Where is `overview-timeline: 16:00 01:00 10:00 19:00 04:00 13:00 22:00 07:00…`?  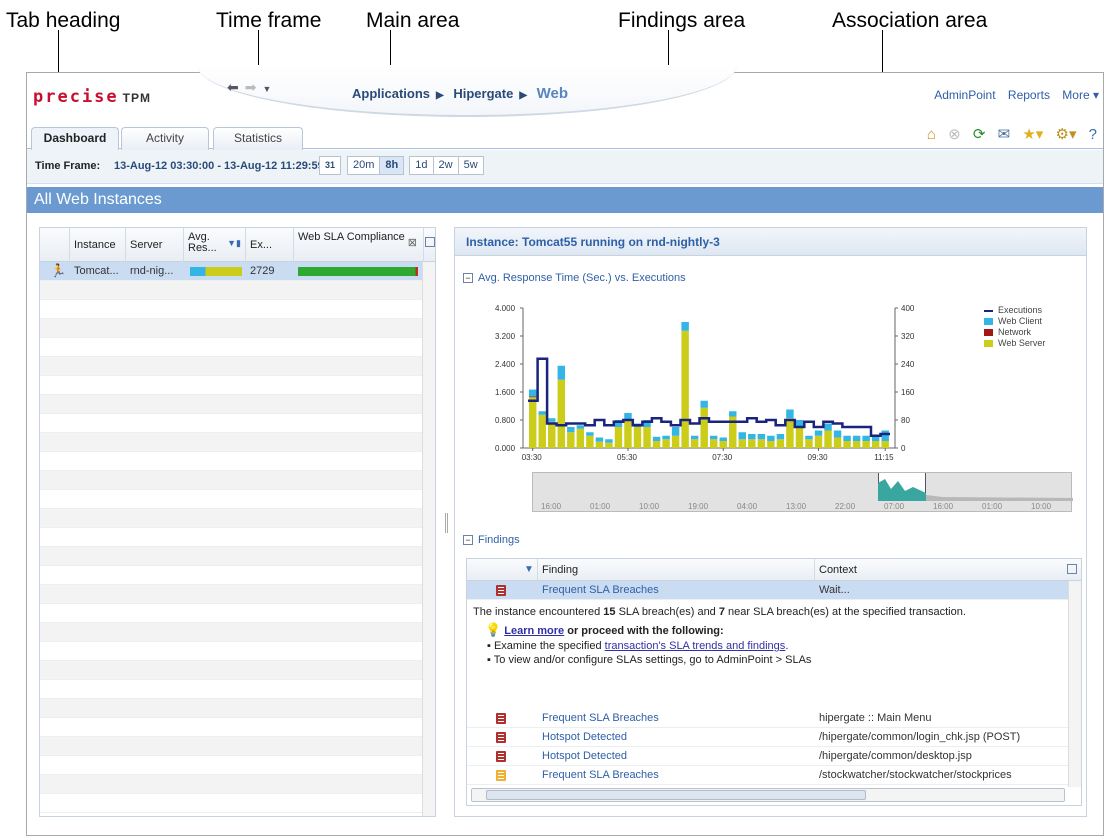
overview-timeline: 16:00 01:00 10:00 19:00 04:00 13:00 22:00 07:00… is located at coordinates (802, 492).